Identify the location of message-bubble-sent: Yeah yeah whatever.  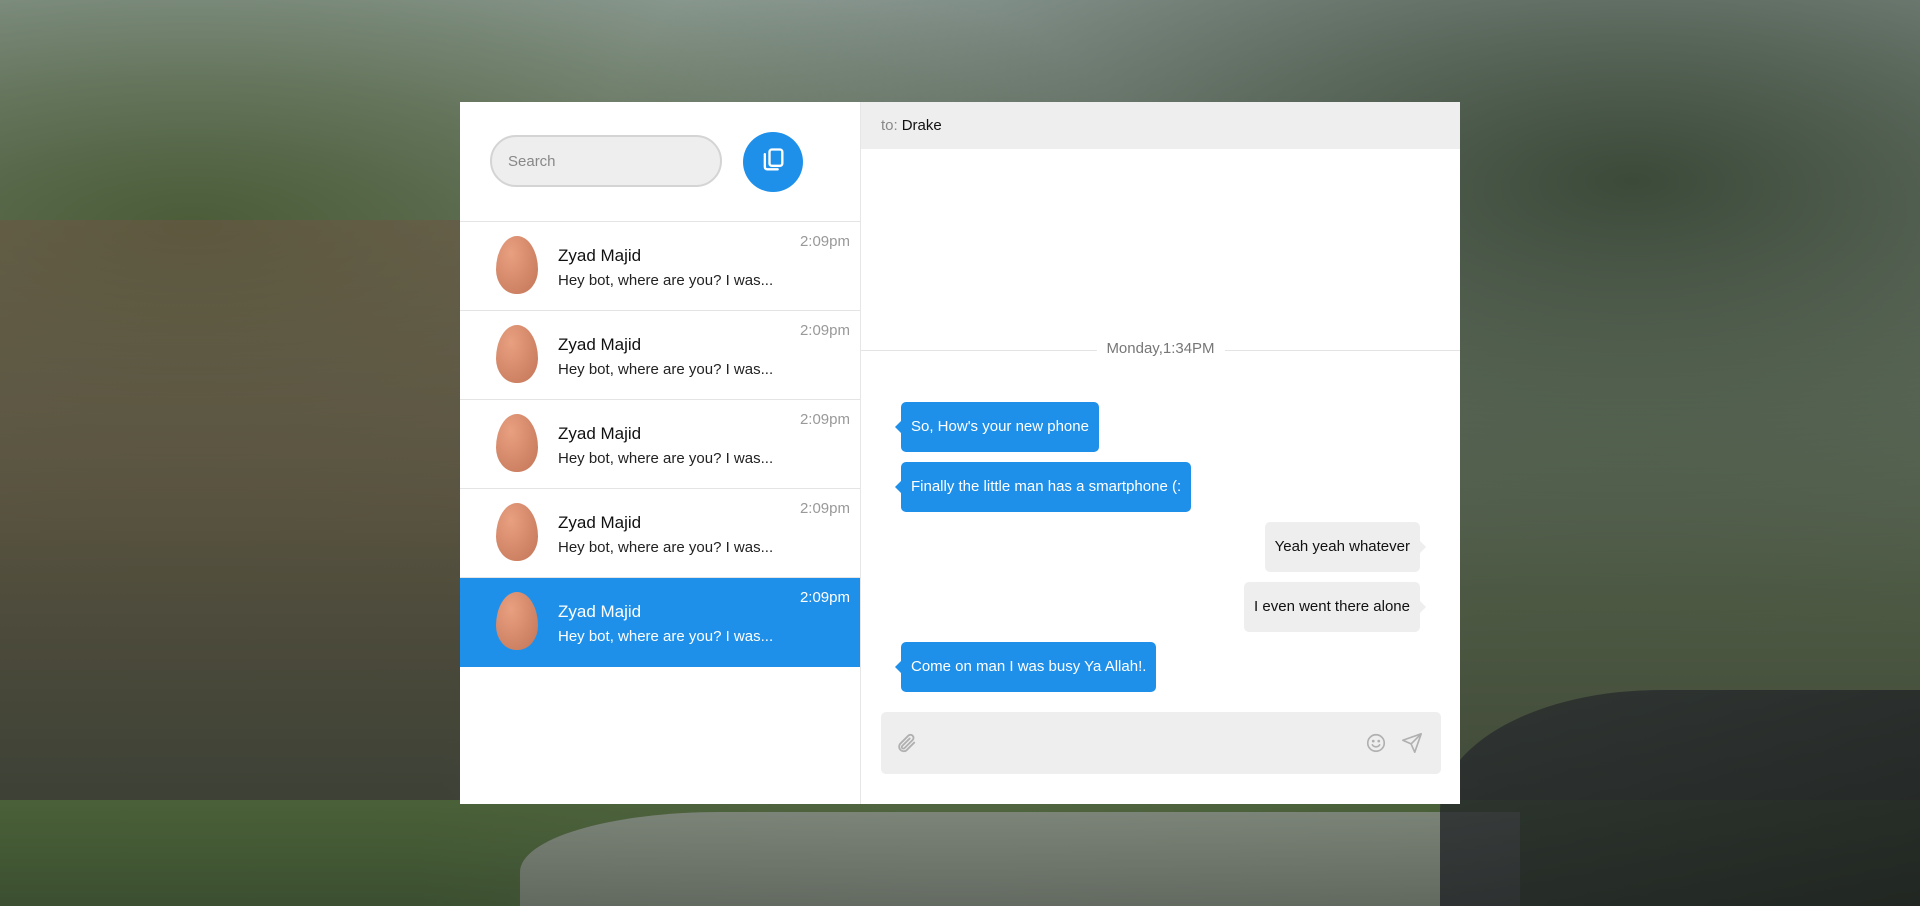
(1345, 547).